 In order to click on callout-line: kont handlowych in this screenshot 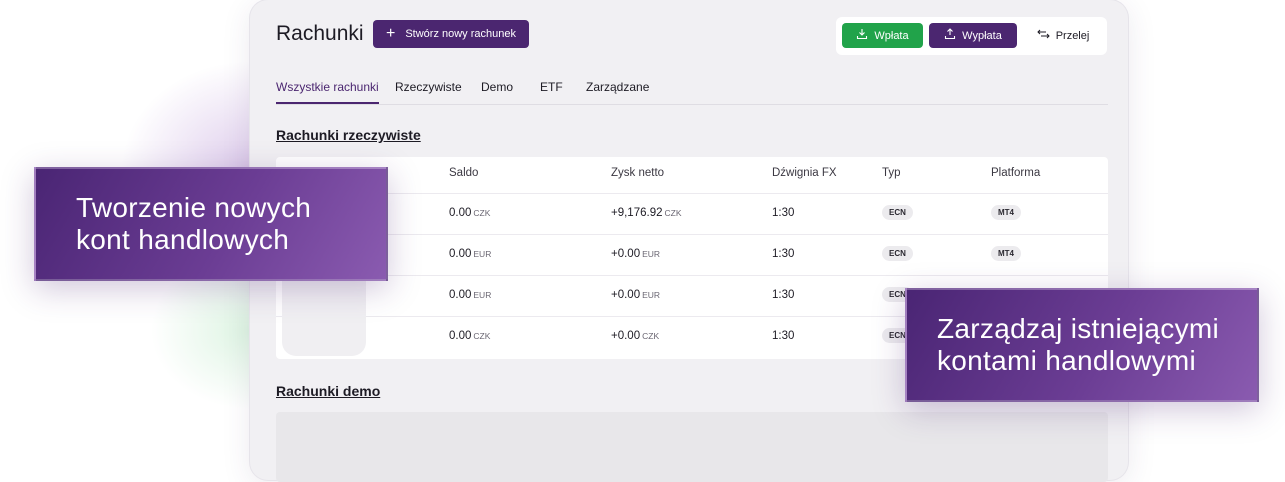, I will do `click(183, 239)`.